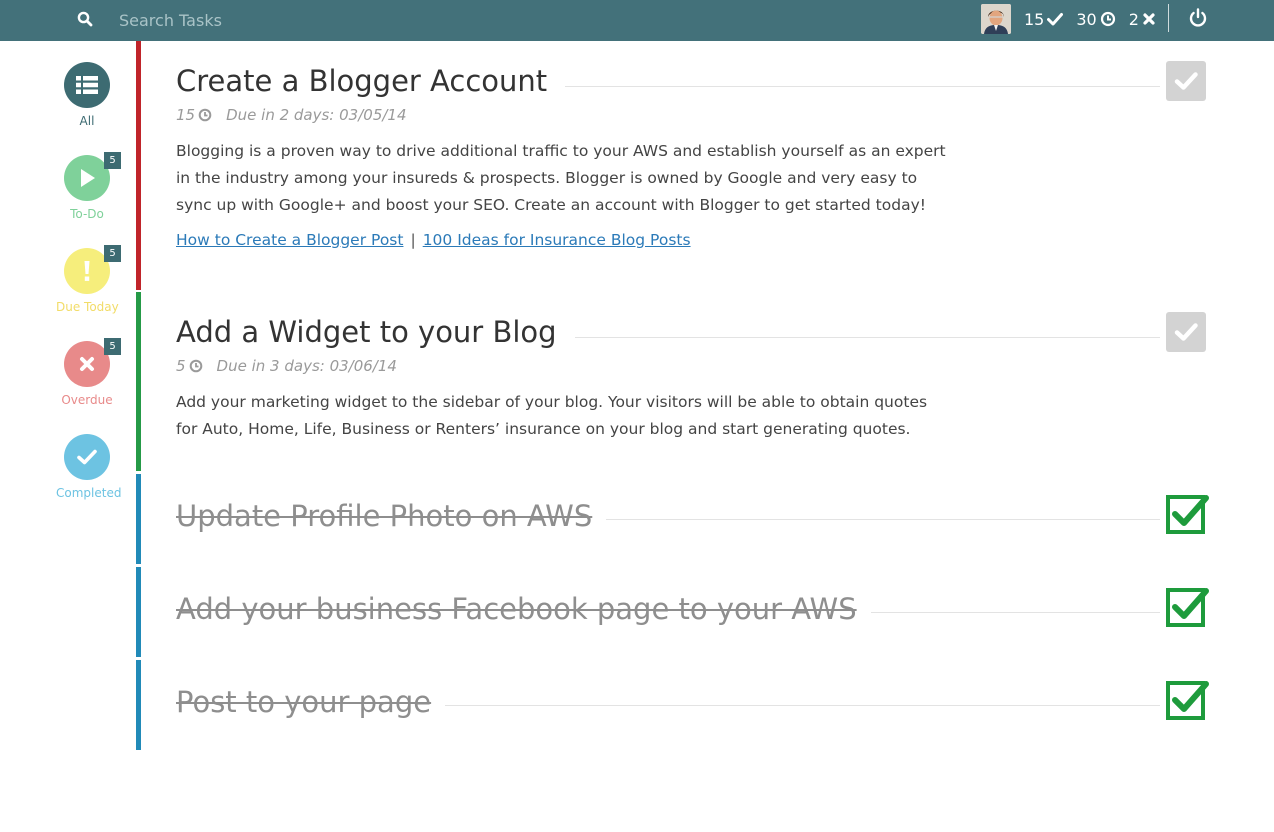 The width and height of the screenshot is (1274, 832). I want to click on resource-link: How to Create a Blogger Post, so click(289, 240).